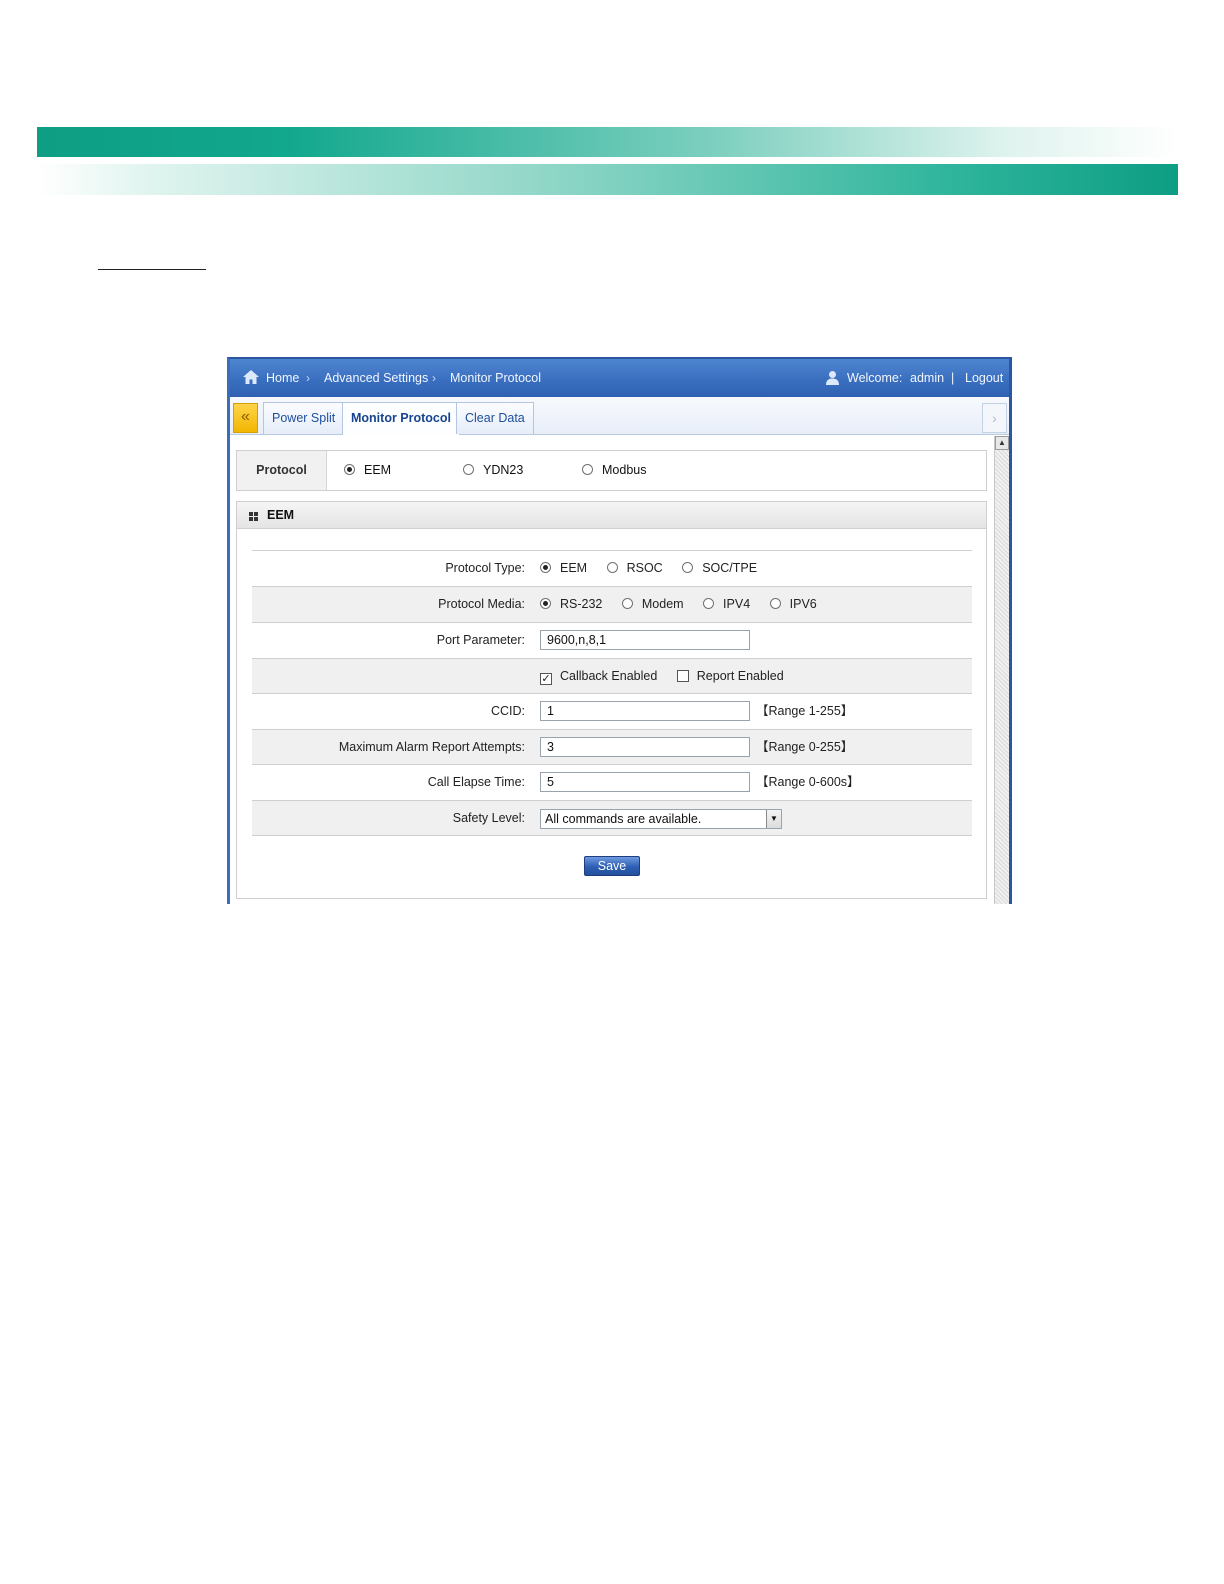 Image resolution: width=1224 pixels, height=1584 pixels. What do you see at coordinates (481, 604) in the screenshot?
I see `protocol-media-label: Protocol Media:` at bounding box center [481, 604].